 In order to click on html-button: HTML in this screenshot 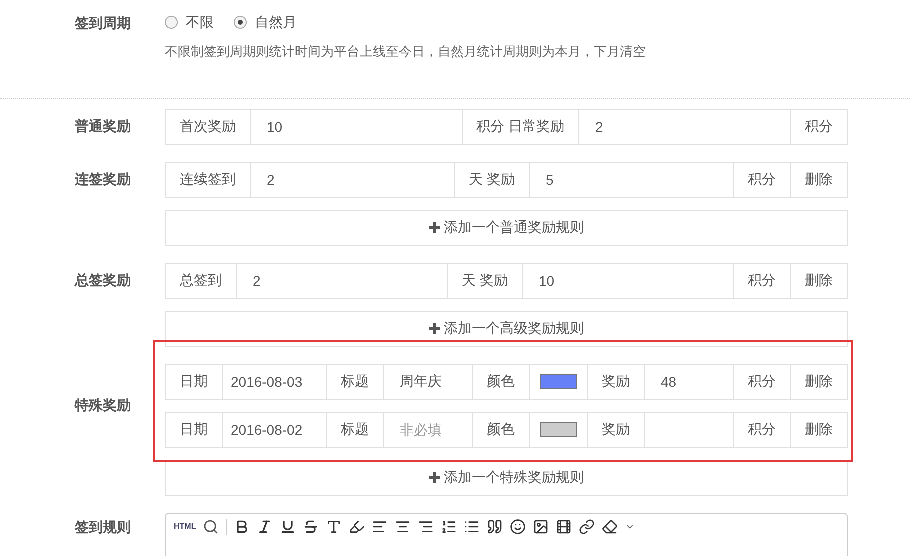, I will do `click(185, 526)`.